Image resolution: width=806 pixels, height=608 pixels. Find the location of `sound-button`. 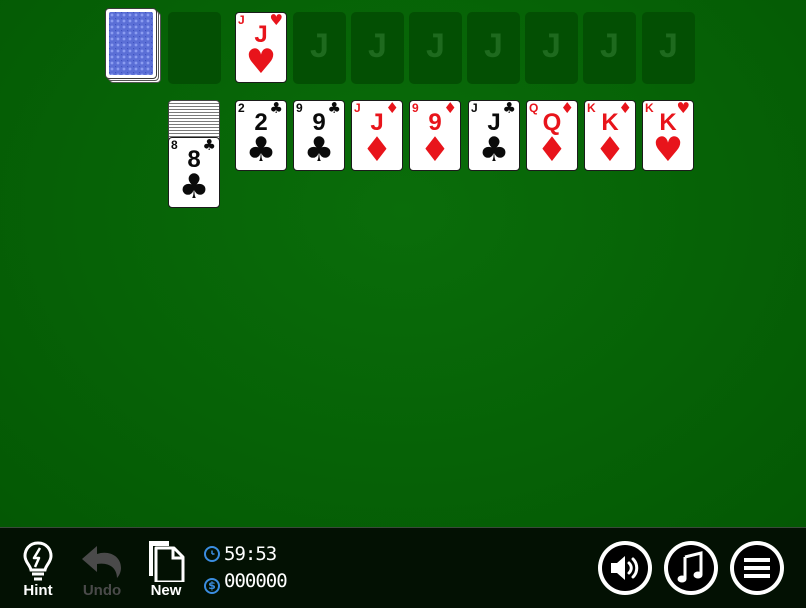

sound-button is located at coordinates (625, 568).